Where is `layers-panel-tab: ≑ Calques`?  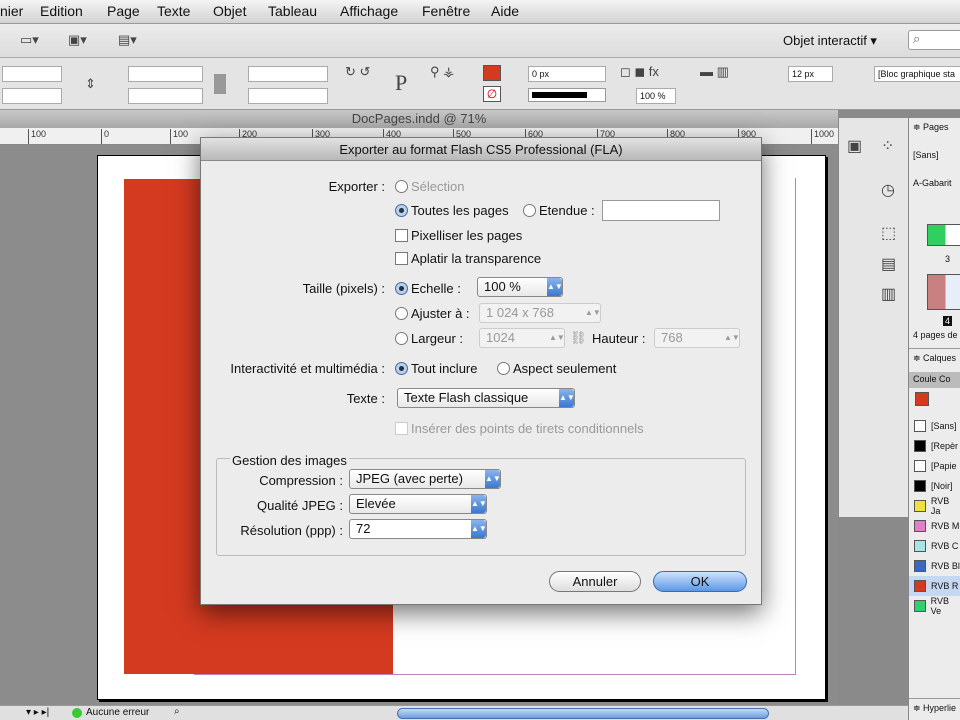
layers-panel-tab: ≑ Calques is located at coordinates (934, 358).